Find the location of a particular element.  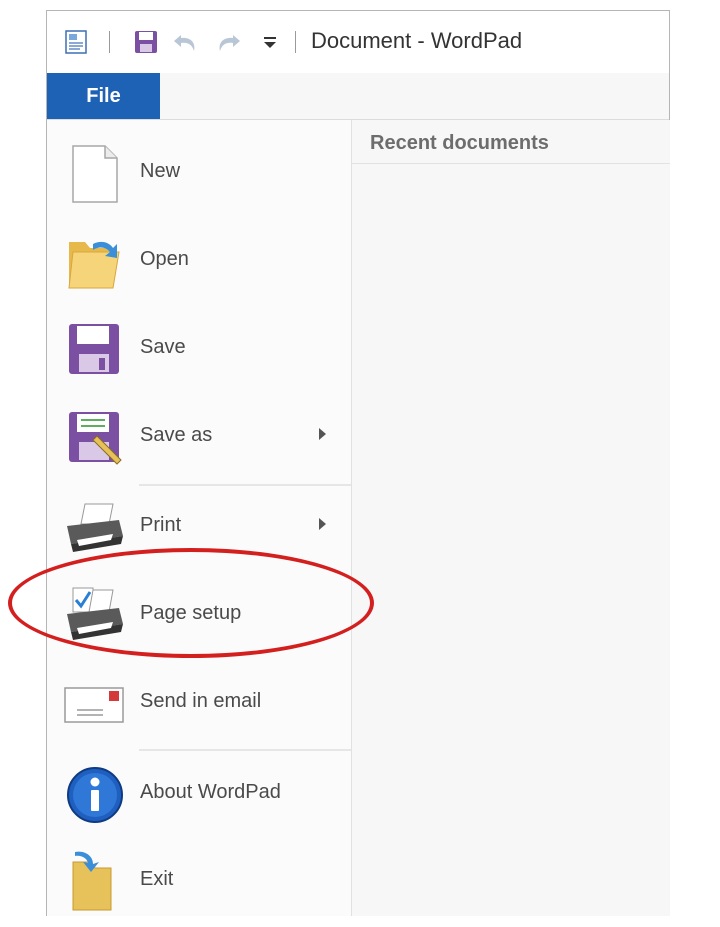

window-title: Document - WordPad is located at coordinates (417, 40).